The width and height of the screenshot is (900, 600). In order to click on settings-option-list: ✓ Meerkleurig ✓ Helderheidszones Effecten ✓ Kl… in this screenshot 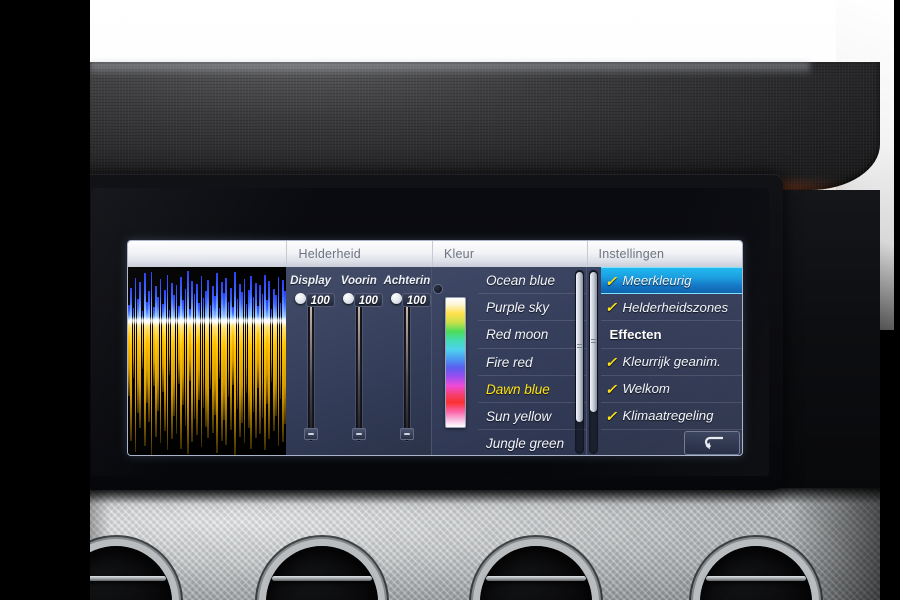, I will do `click(671, 361)`.